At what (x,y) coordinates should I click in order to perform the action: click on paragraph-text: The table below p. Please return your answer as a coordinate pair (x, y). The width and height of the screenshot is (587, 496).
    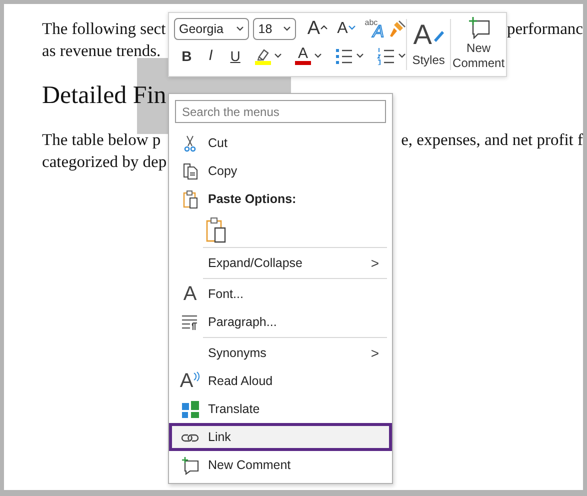
    Looking at the image, I should click on (101, 140).